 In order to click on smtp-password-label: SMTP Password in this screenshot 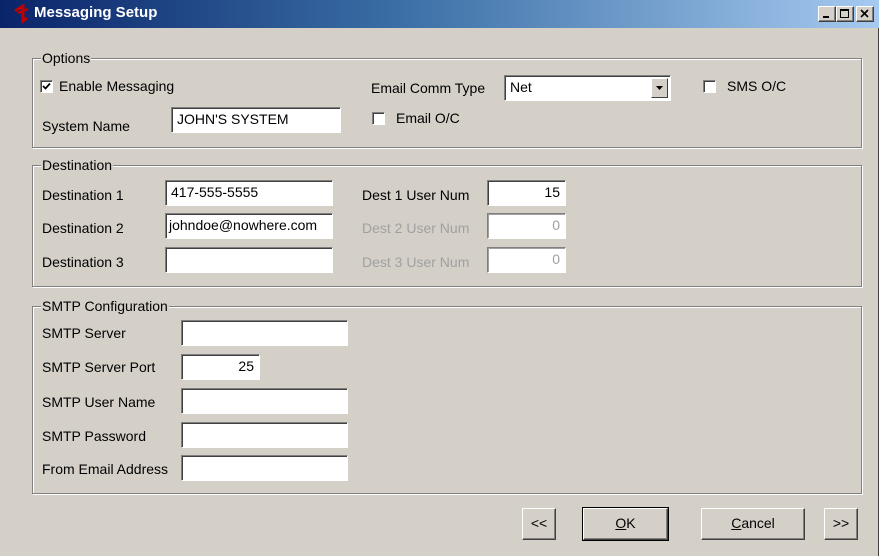, I will do `click(94, 436)`.